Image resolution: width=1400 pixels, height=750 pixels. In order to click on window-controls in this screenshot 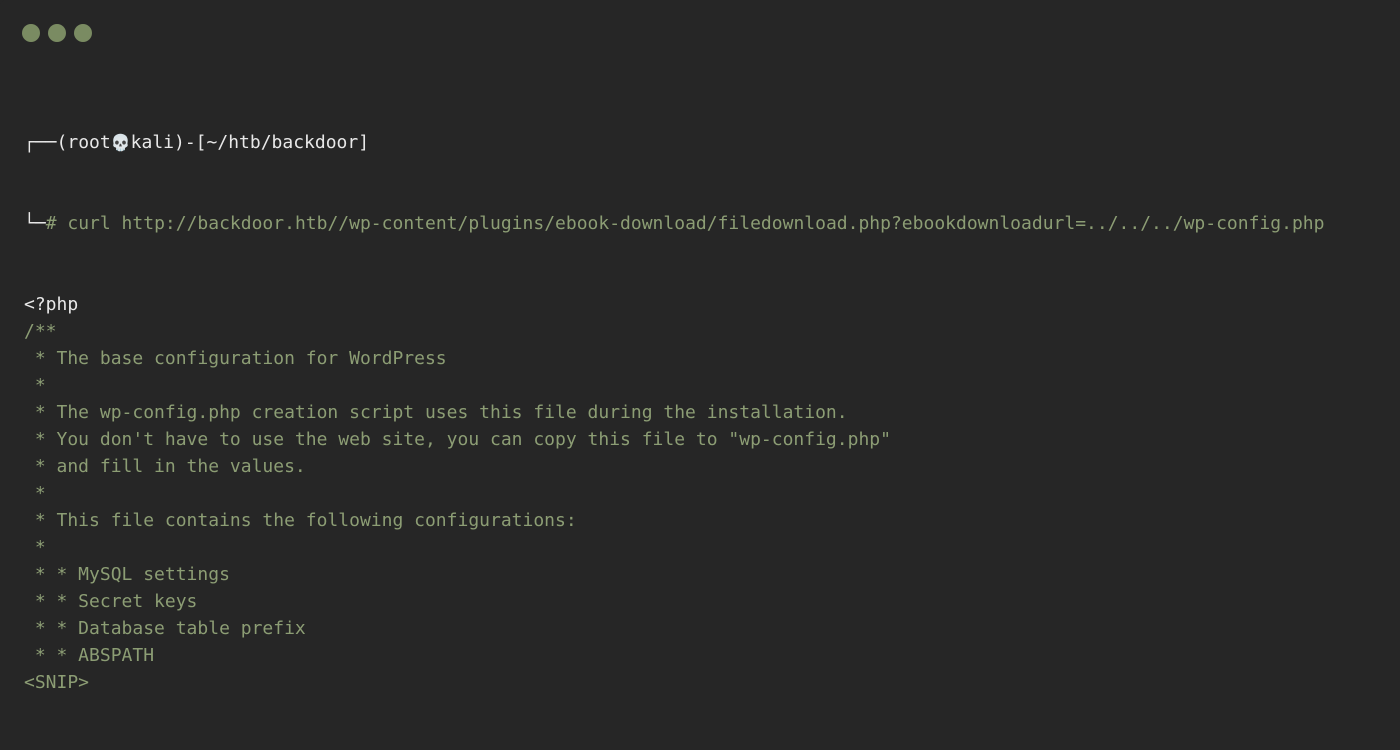, I will do `click(57, 33)`.